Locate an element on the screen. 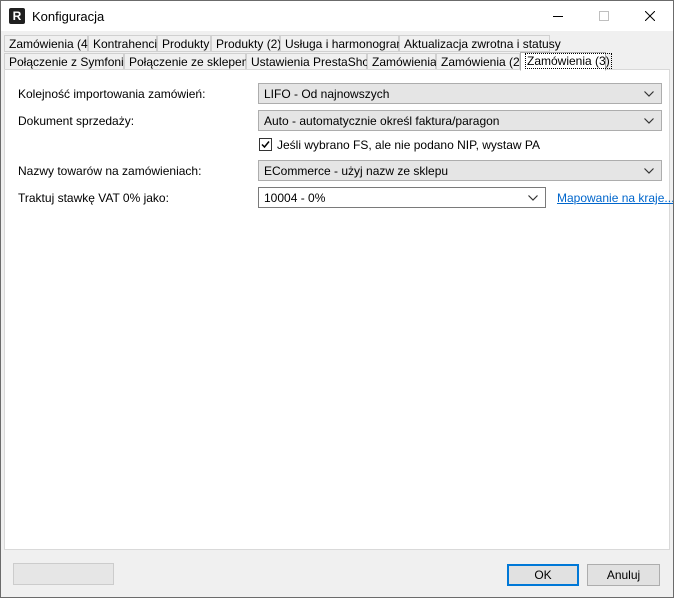 This screenshot has height=598, width=674. vat0-label: Traktuj stawkę VAT 0% jako: is located at coordinates (93, 198).